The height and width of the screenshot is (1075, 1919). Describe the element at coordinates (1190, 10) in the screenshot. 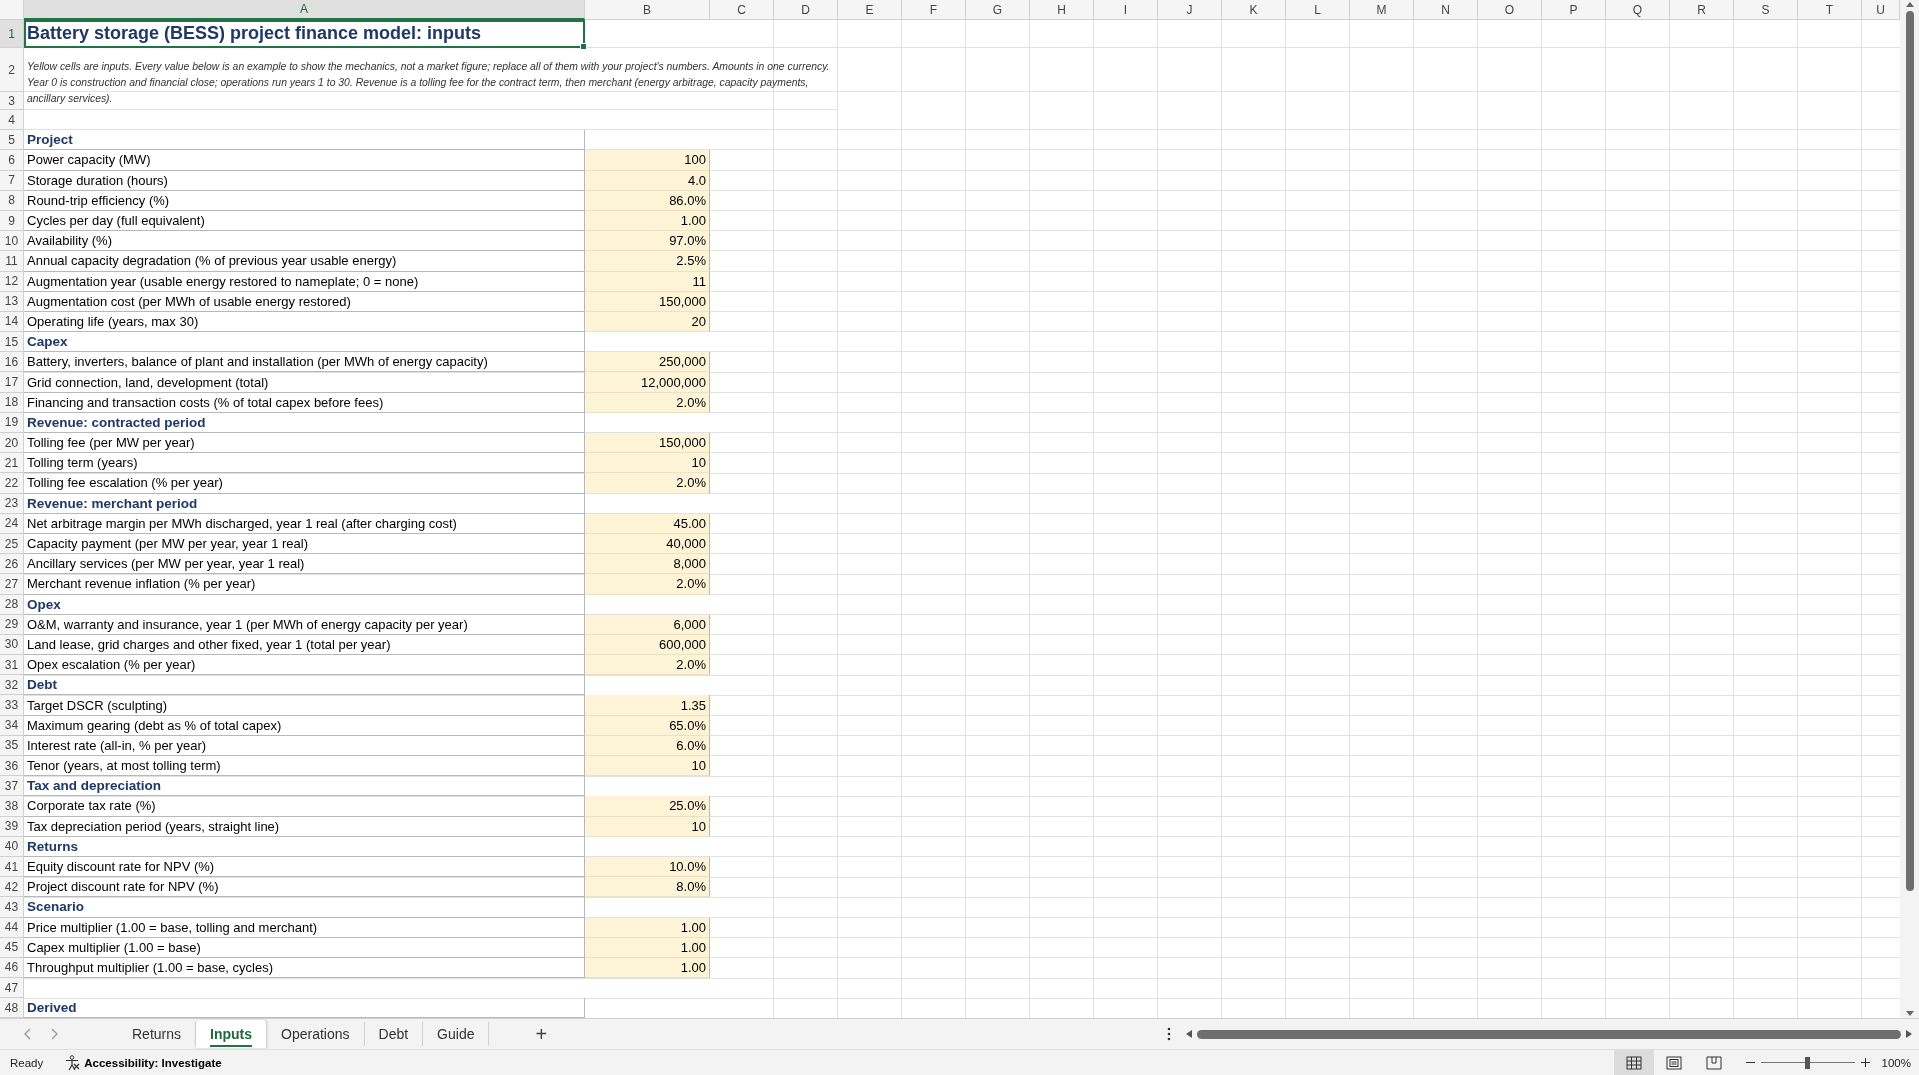

I see `column-header: J` at that location.